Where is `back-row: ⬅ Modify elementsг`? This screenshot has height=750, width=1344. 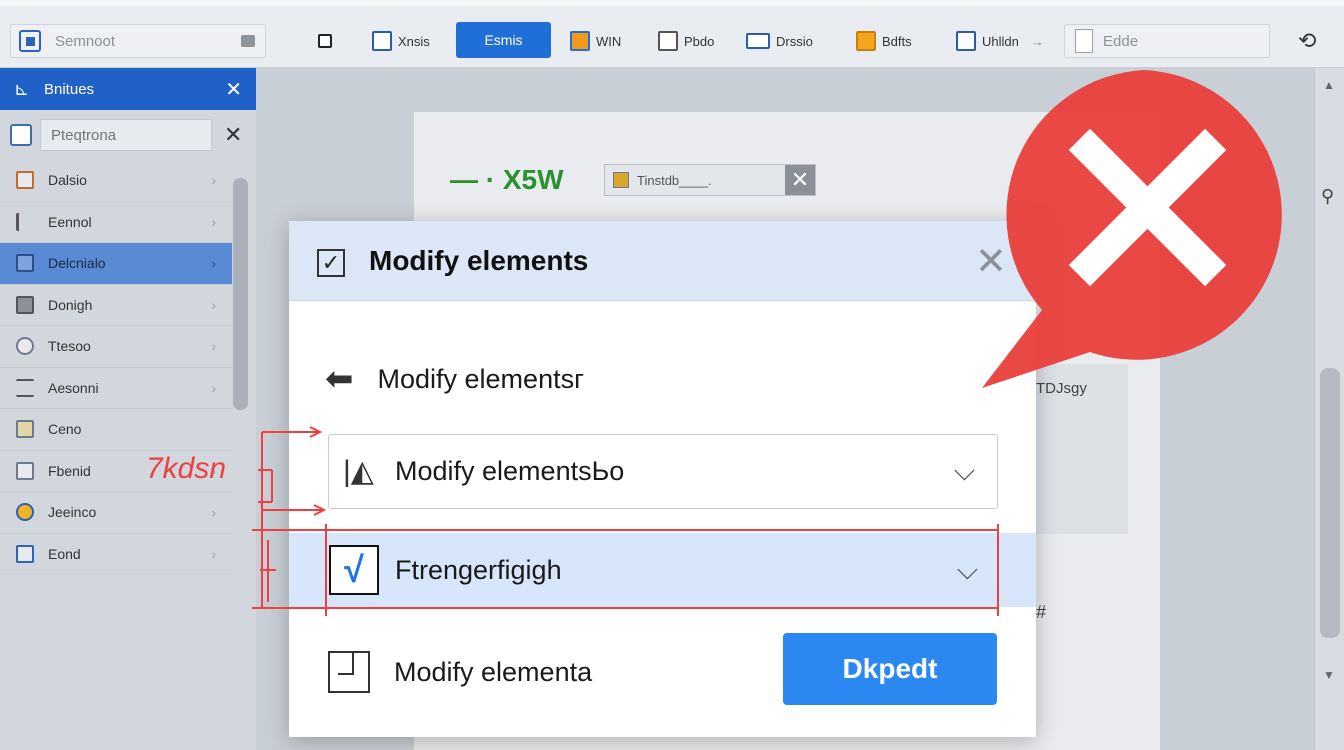
back-row: ⬅ Modify elementsг is located at coordinates (454, 379).